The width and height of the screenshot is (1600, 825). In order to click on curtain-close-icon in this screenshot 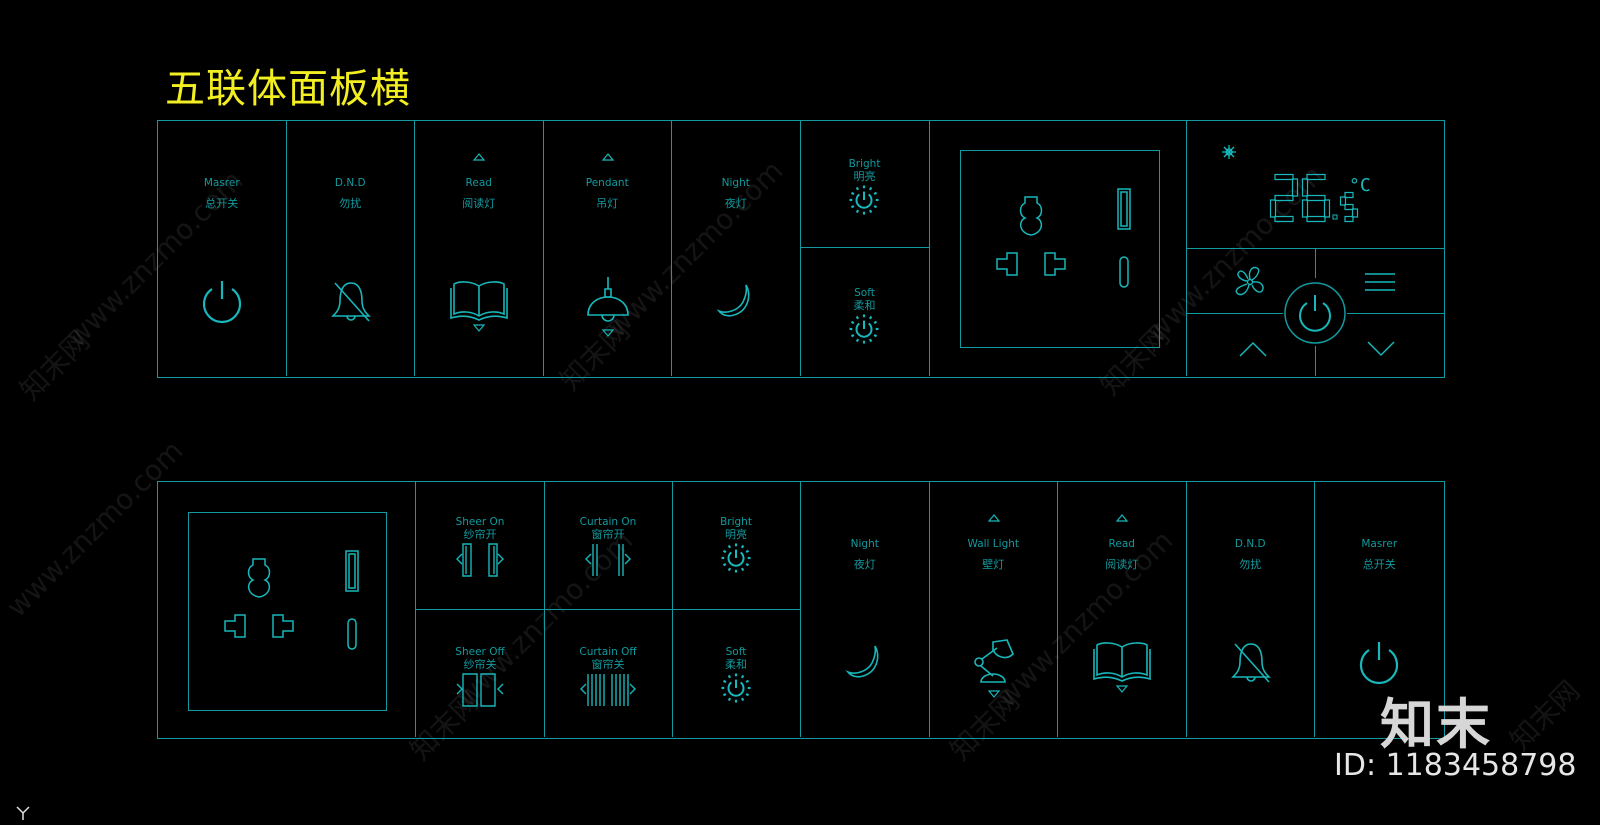, I will do `click(608, 690)`.